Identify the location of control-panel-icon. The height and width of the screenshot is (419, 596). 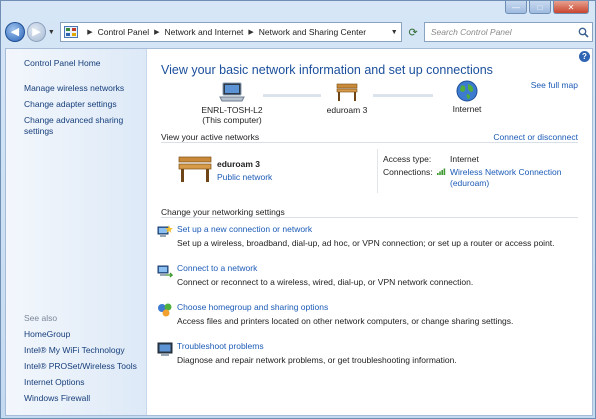
(71, 32).